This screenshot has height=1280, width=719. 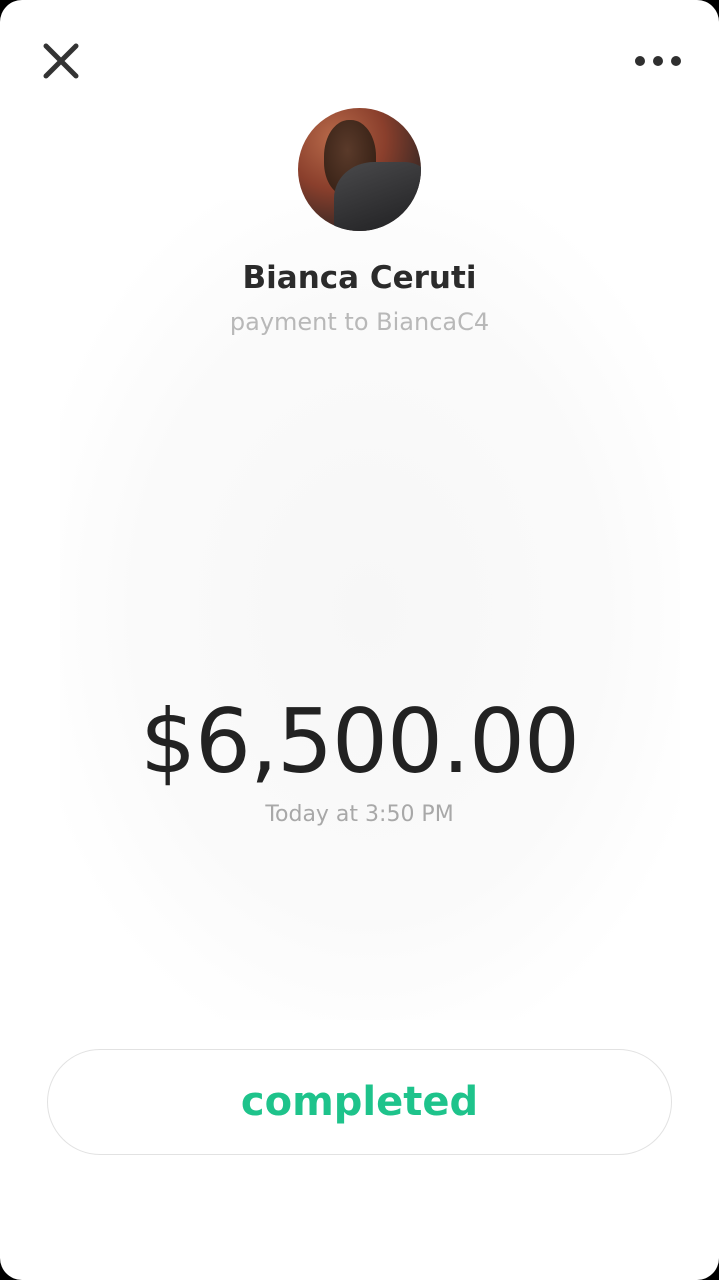 I want to click on avatar-hood, so click(x=377, y=196).